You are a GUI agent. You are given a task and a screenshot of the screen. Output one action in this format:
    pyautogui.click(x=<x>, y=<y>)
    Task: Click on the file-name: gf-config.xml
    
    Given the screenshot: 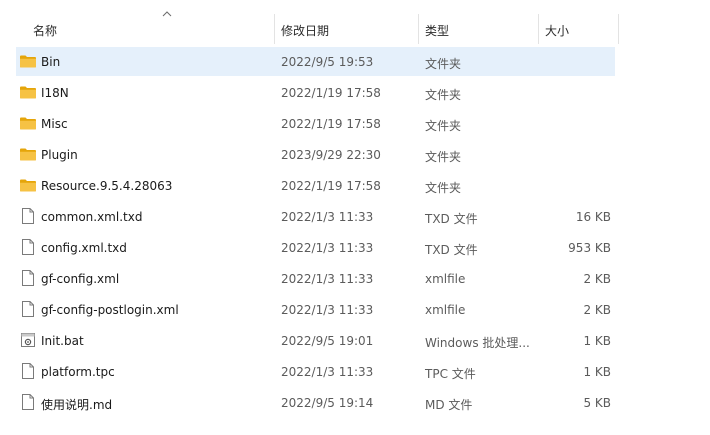 What is the action you would take?
    pyautogui.click(x=80, y=279)
    